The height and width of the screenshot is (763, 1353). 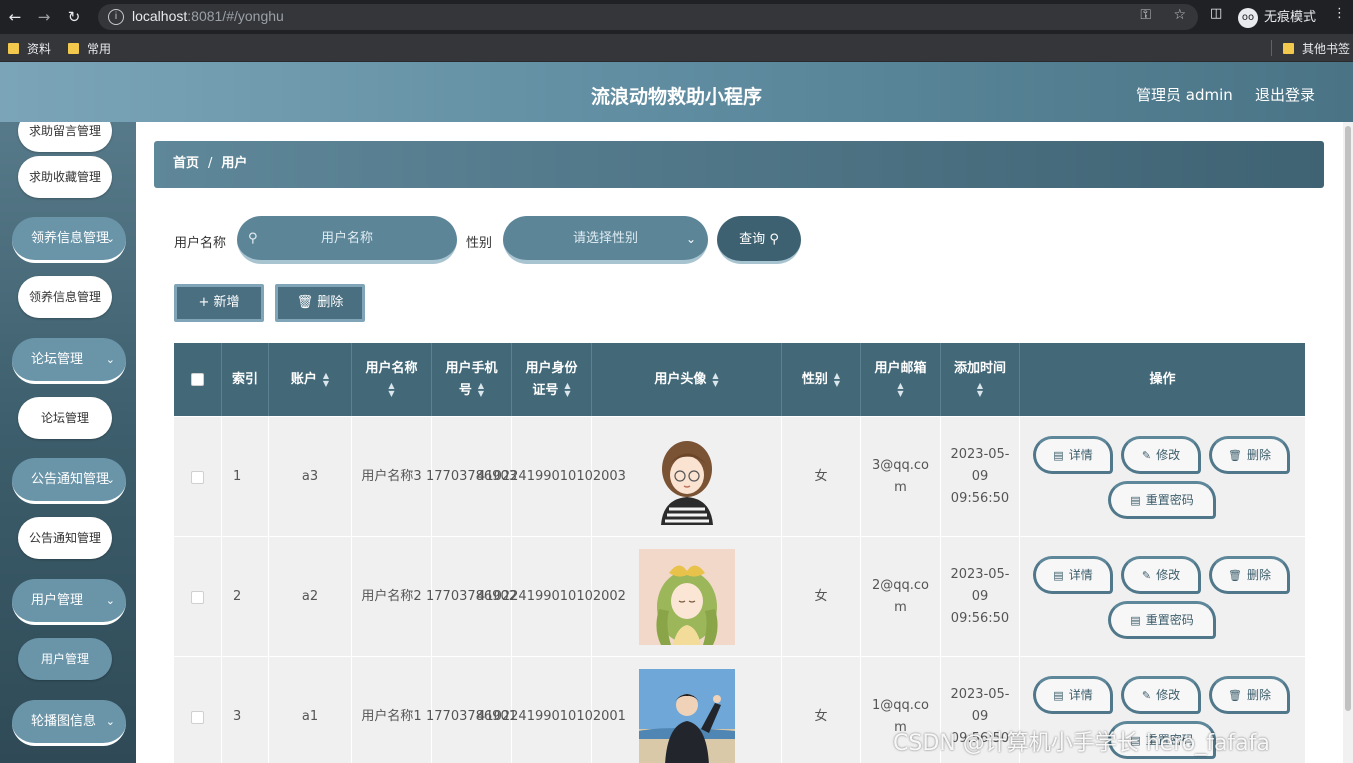 I want to click on incognito-indicator: oo 无痕模式, so click(x=1277, y=17).